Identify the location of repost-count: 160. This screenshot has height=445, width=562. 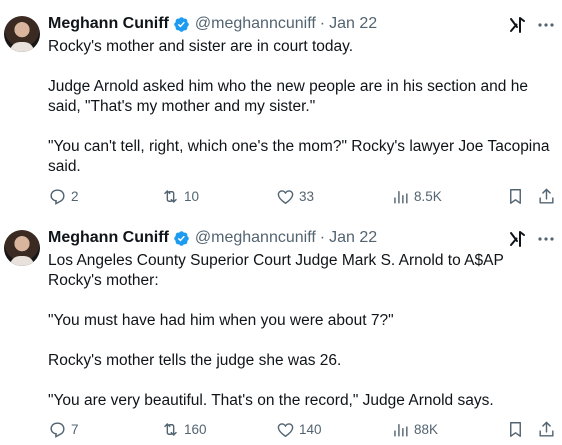
(195, 429).